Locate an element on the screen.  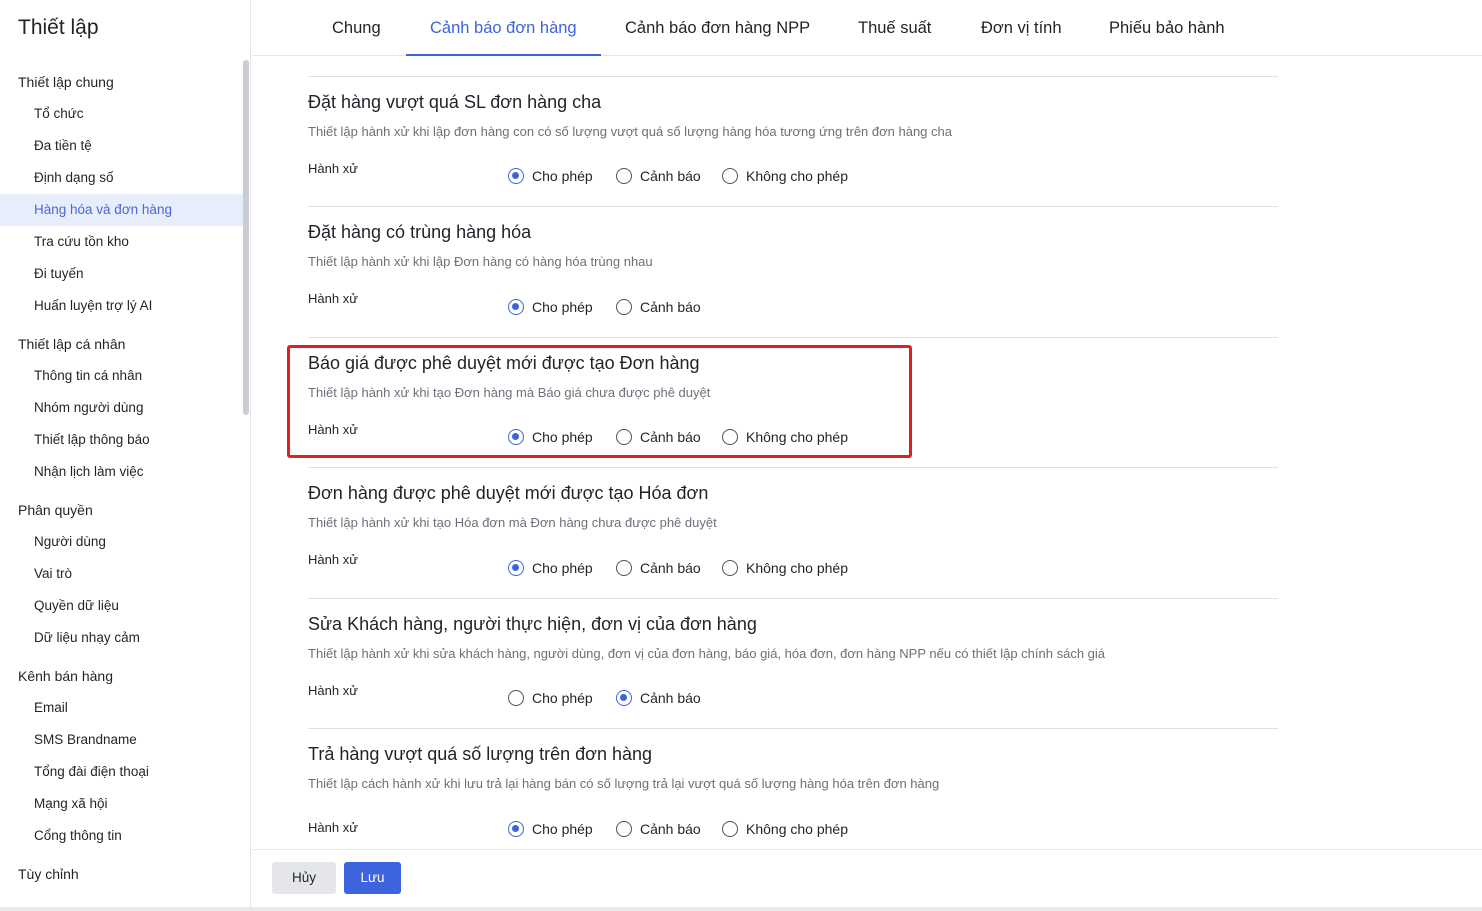
action-footer: Hủy Lưu is located at coordinates (867, 878).